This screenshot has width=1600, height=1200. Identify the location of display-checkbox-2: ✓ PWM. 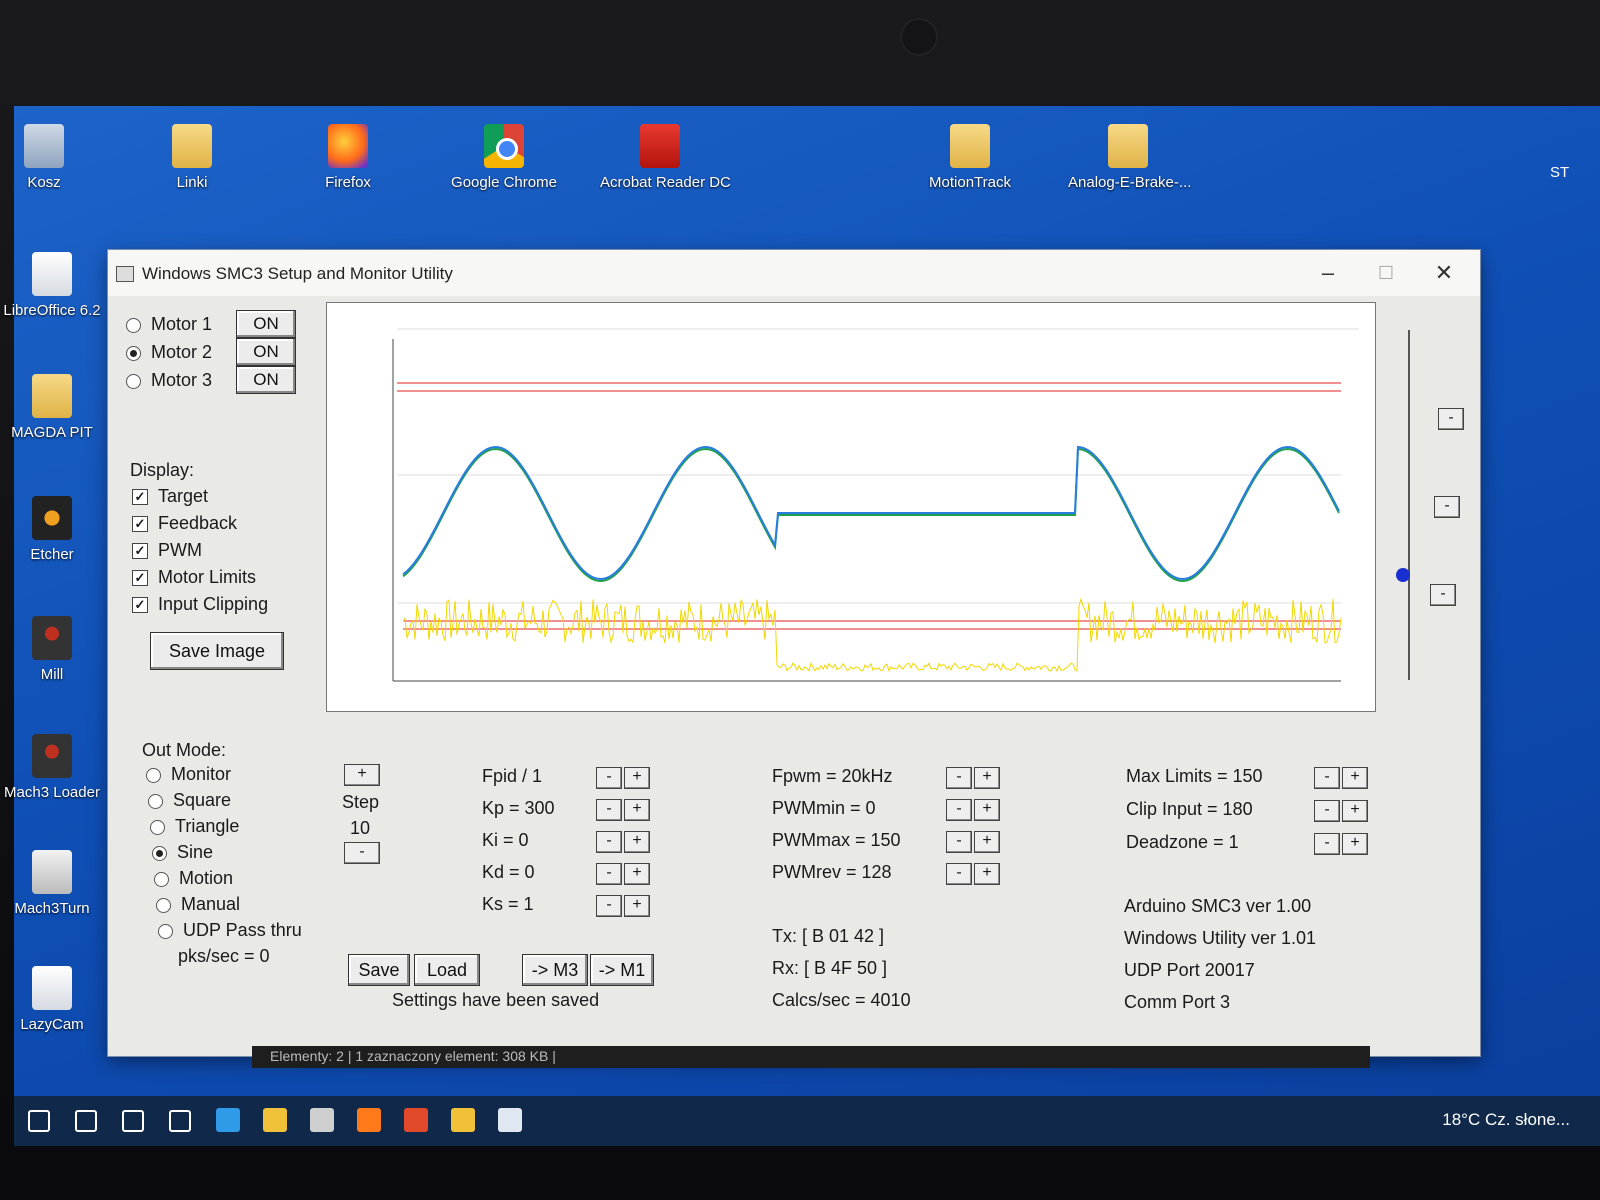
(167, 550).